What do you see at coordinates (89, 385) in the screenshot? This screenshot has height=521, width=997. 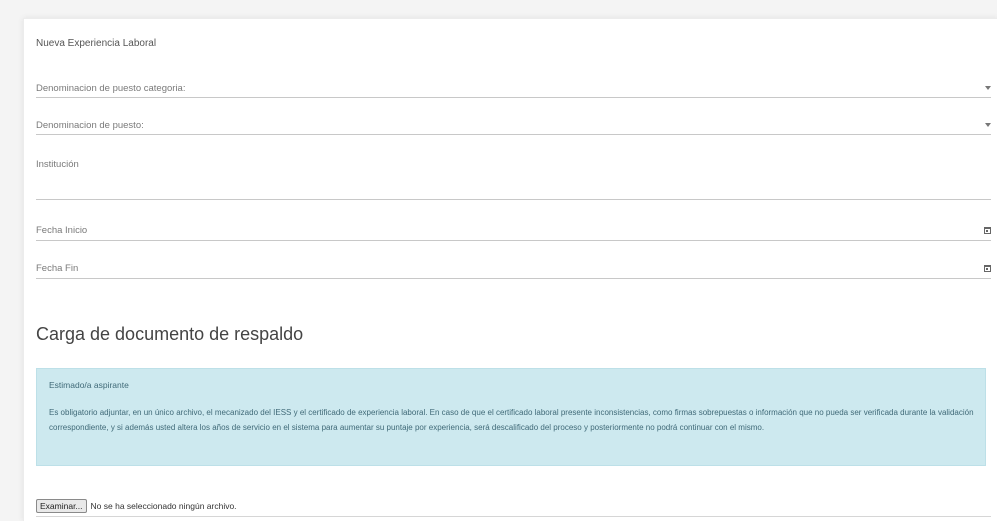 I see `alert-heading: Estimado/a aspirante` at bounding box center [89, 385].